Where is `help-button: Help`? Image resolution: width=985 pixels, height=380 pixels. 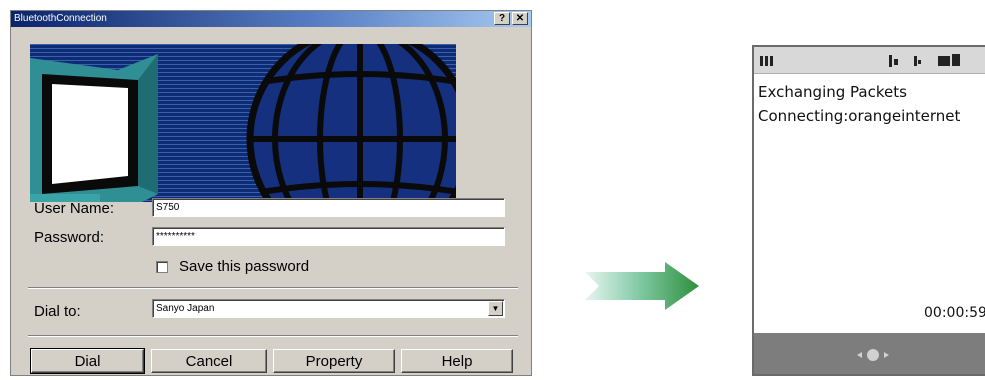 help-button: Help is located at coordinates (457, 361).